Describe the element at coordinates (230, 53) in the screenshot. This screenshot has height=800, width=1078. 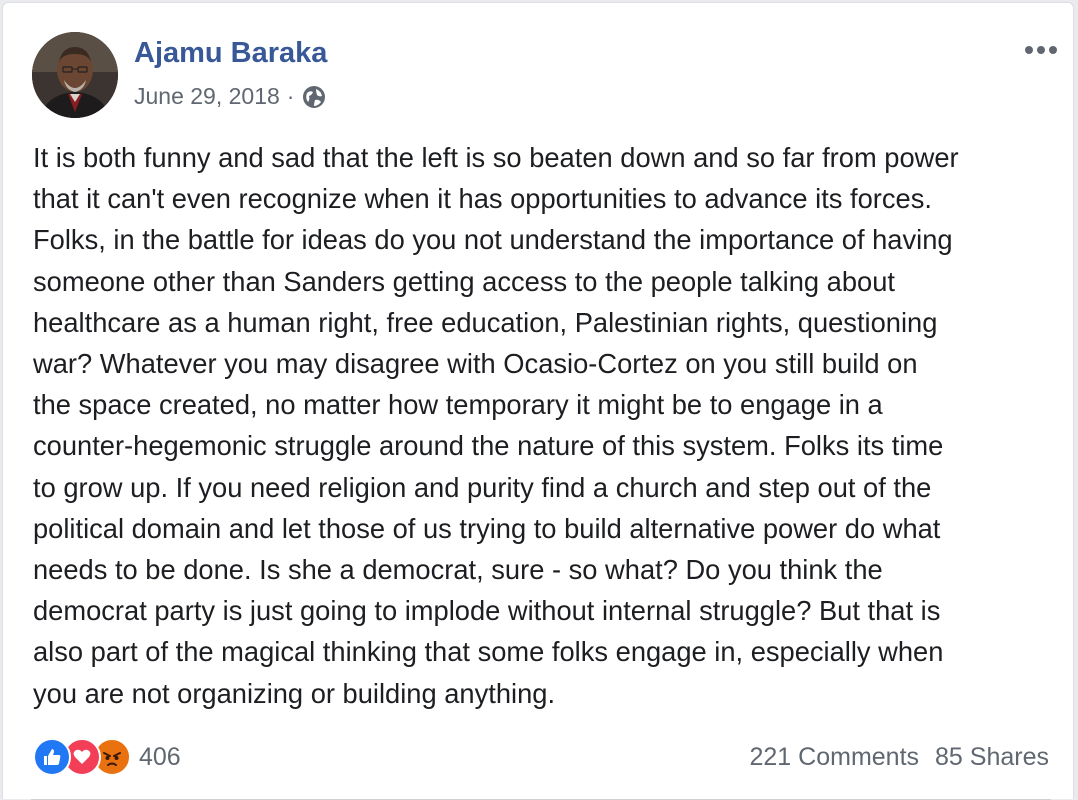
I see `author-name: Ajamu Baraka` at that location.